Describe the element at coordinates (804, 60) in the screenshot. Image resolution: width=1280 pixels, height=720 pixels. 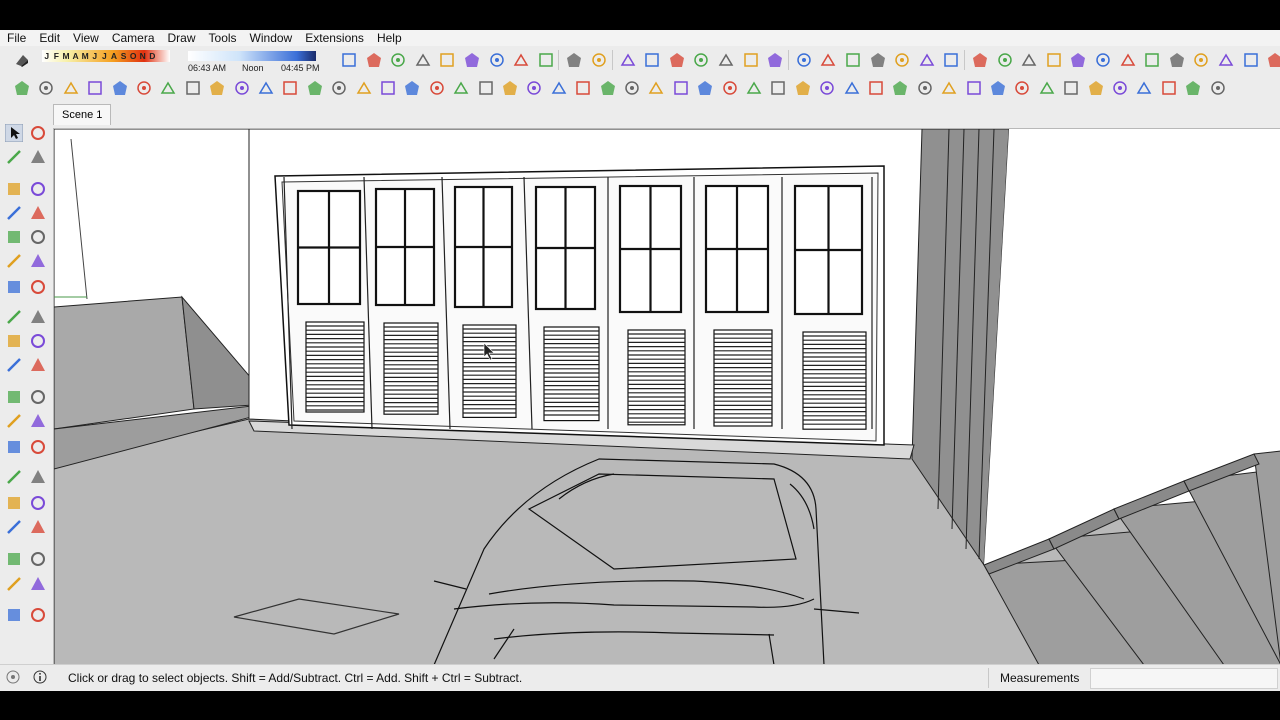
I see `iso-view-icon` at that location.